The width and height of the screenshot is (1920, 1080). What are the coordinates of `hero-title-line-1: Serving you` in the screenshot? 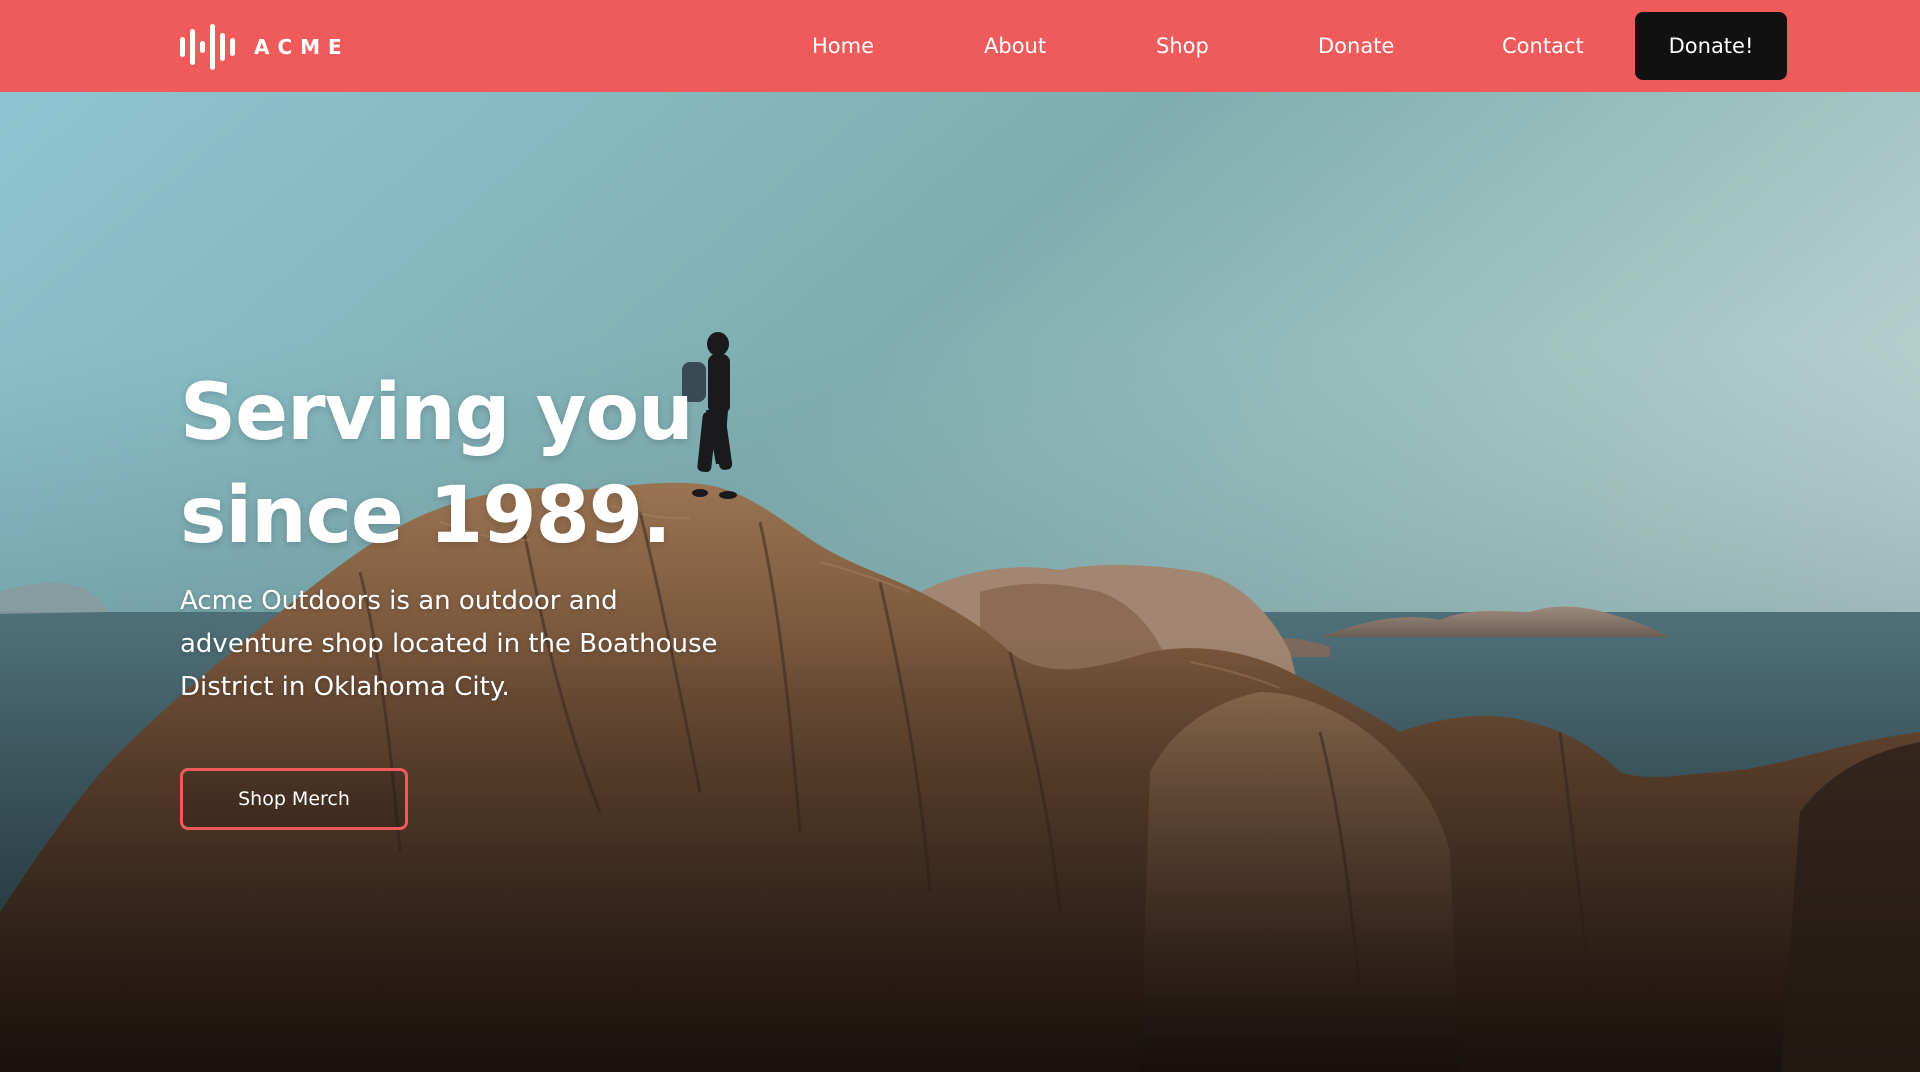 It's located at (437, 413).